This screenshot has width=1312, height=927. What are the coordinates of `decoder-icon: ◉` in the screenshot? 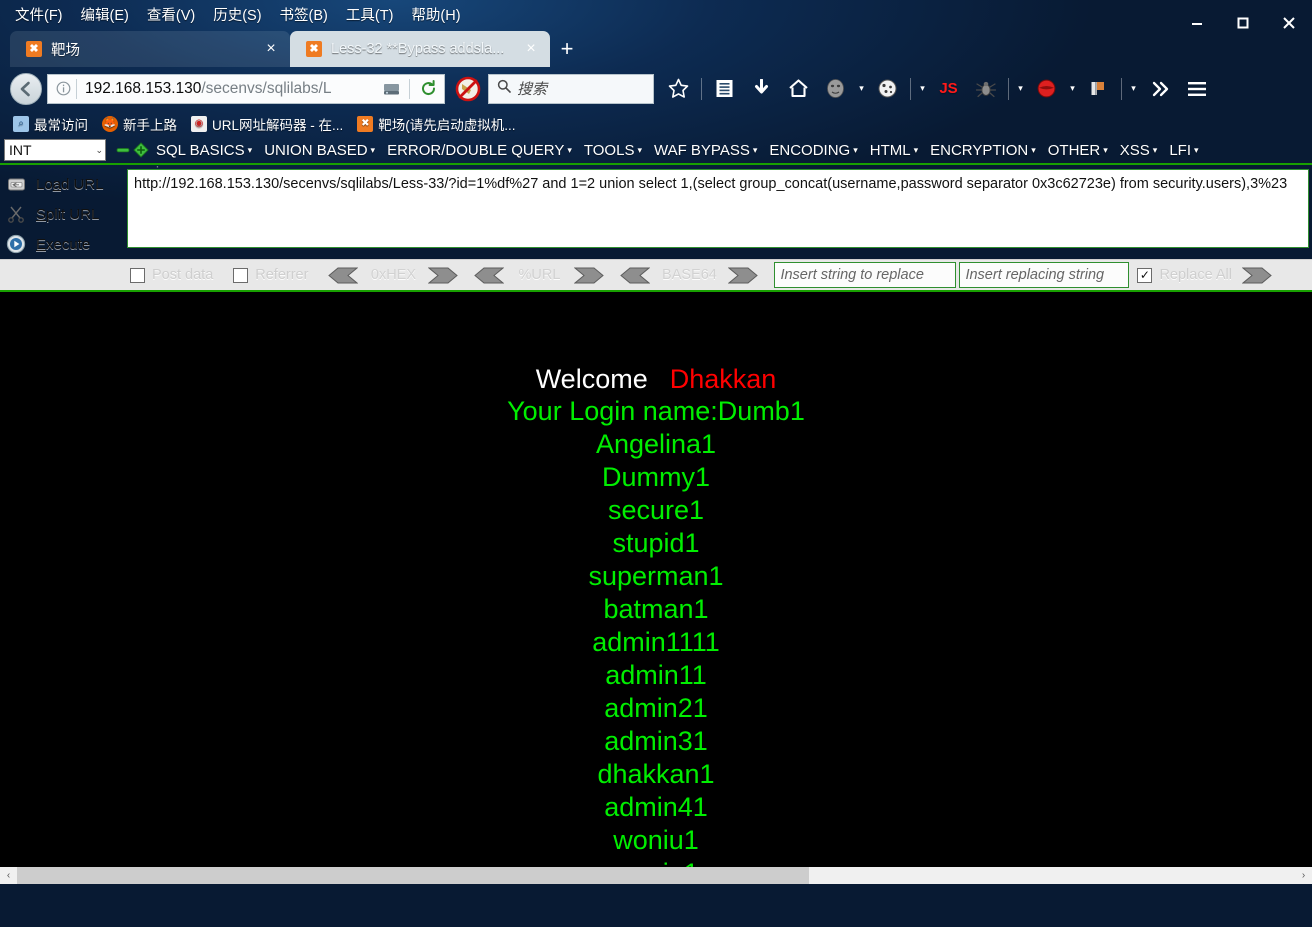 It's located at (199, 123).